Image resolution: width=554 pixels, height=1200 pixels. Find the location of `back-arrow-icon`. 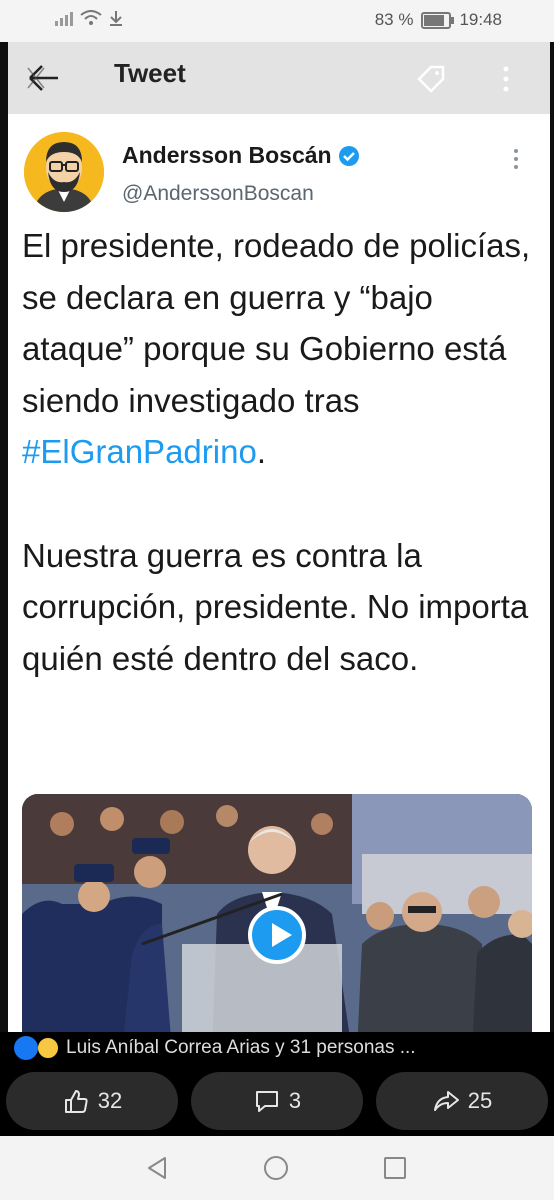

back-arrow-icon is located at coordinates (42, 78).